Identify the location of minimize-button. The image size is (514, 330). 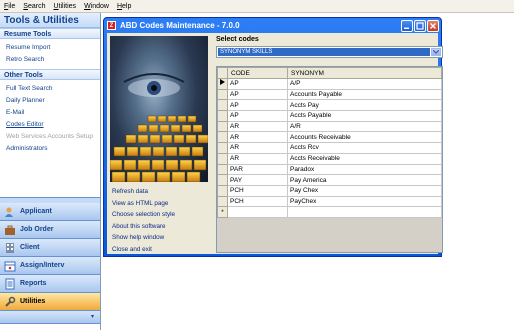
(407, 25).